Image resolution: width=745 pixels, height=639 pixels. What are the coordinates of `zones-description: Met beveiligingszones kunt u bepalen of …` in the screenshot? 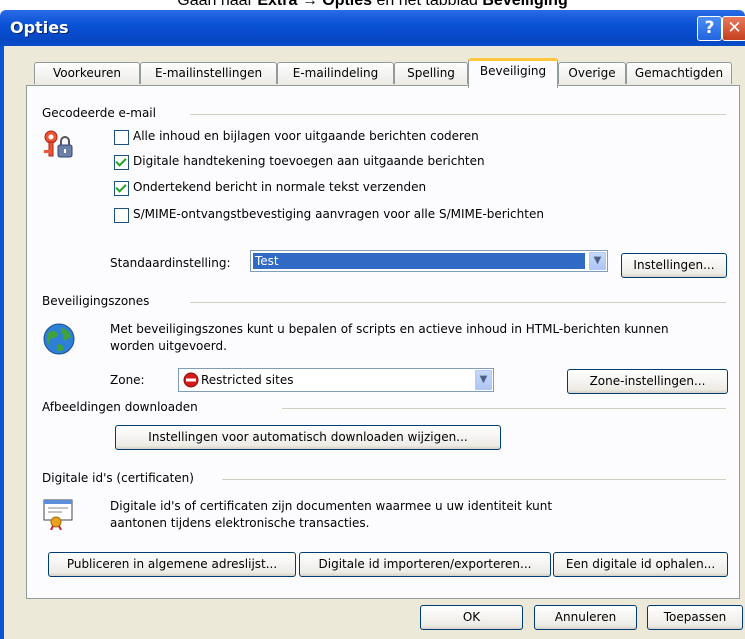 It's located at (389, 337).